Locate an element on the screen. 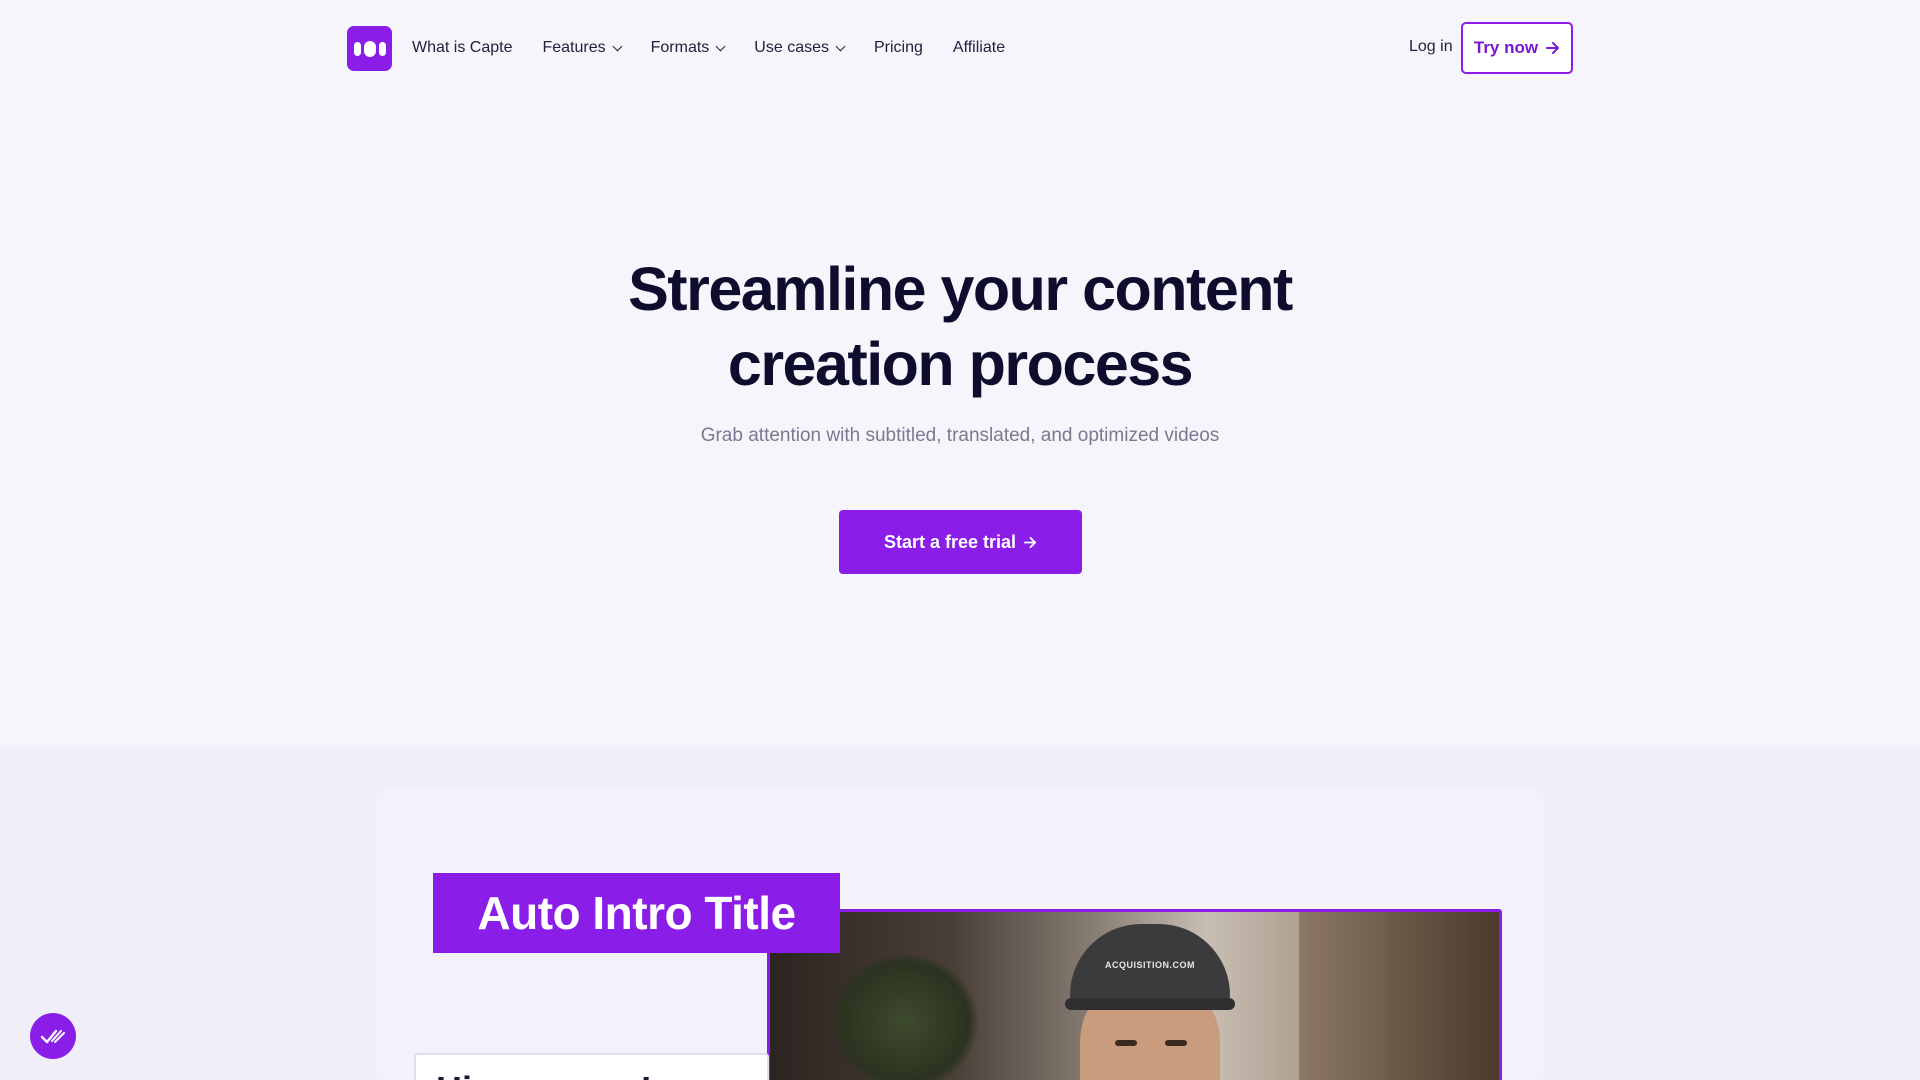 This screenshot has width=1920, height=1080. hero-title-line-2: creation process is located at coordinates (960, 364).